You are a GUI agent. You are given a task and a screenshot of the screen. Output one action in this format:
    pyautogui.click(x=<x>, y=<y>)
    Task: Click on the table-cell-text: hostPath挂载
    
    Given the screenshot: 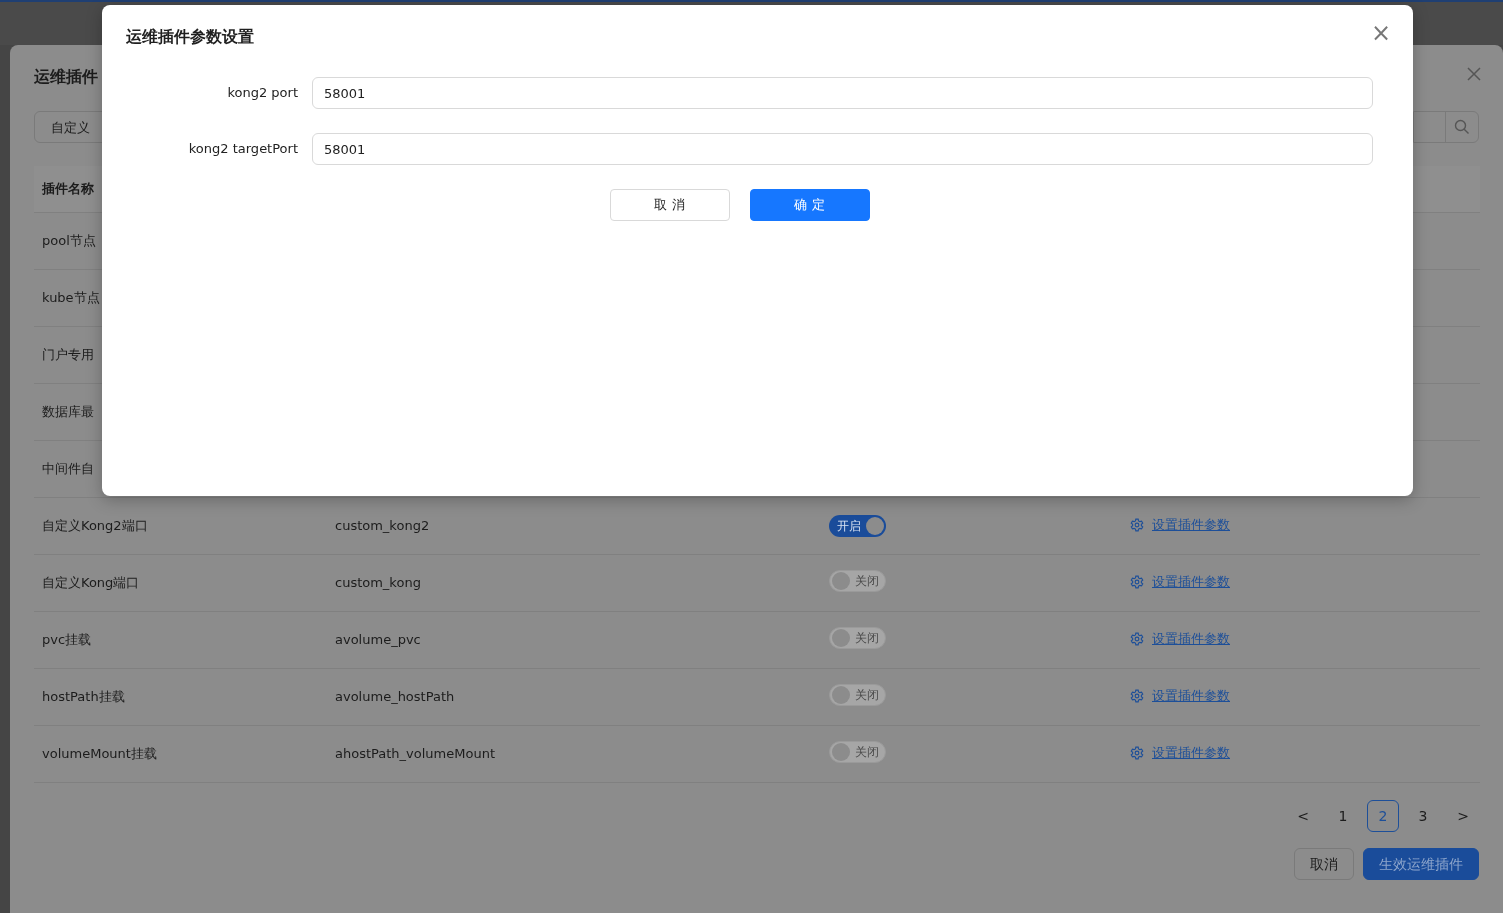 What is the action you would take?
    pyautogui.click(x=83, y=697)
    